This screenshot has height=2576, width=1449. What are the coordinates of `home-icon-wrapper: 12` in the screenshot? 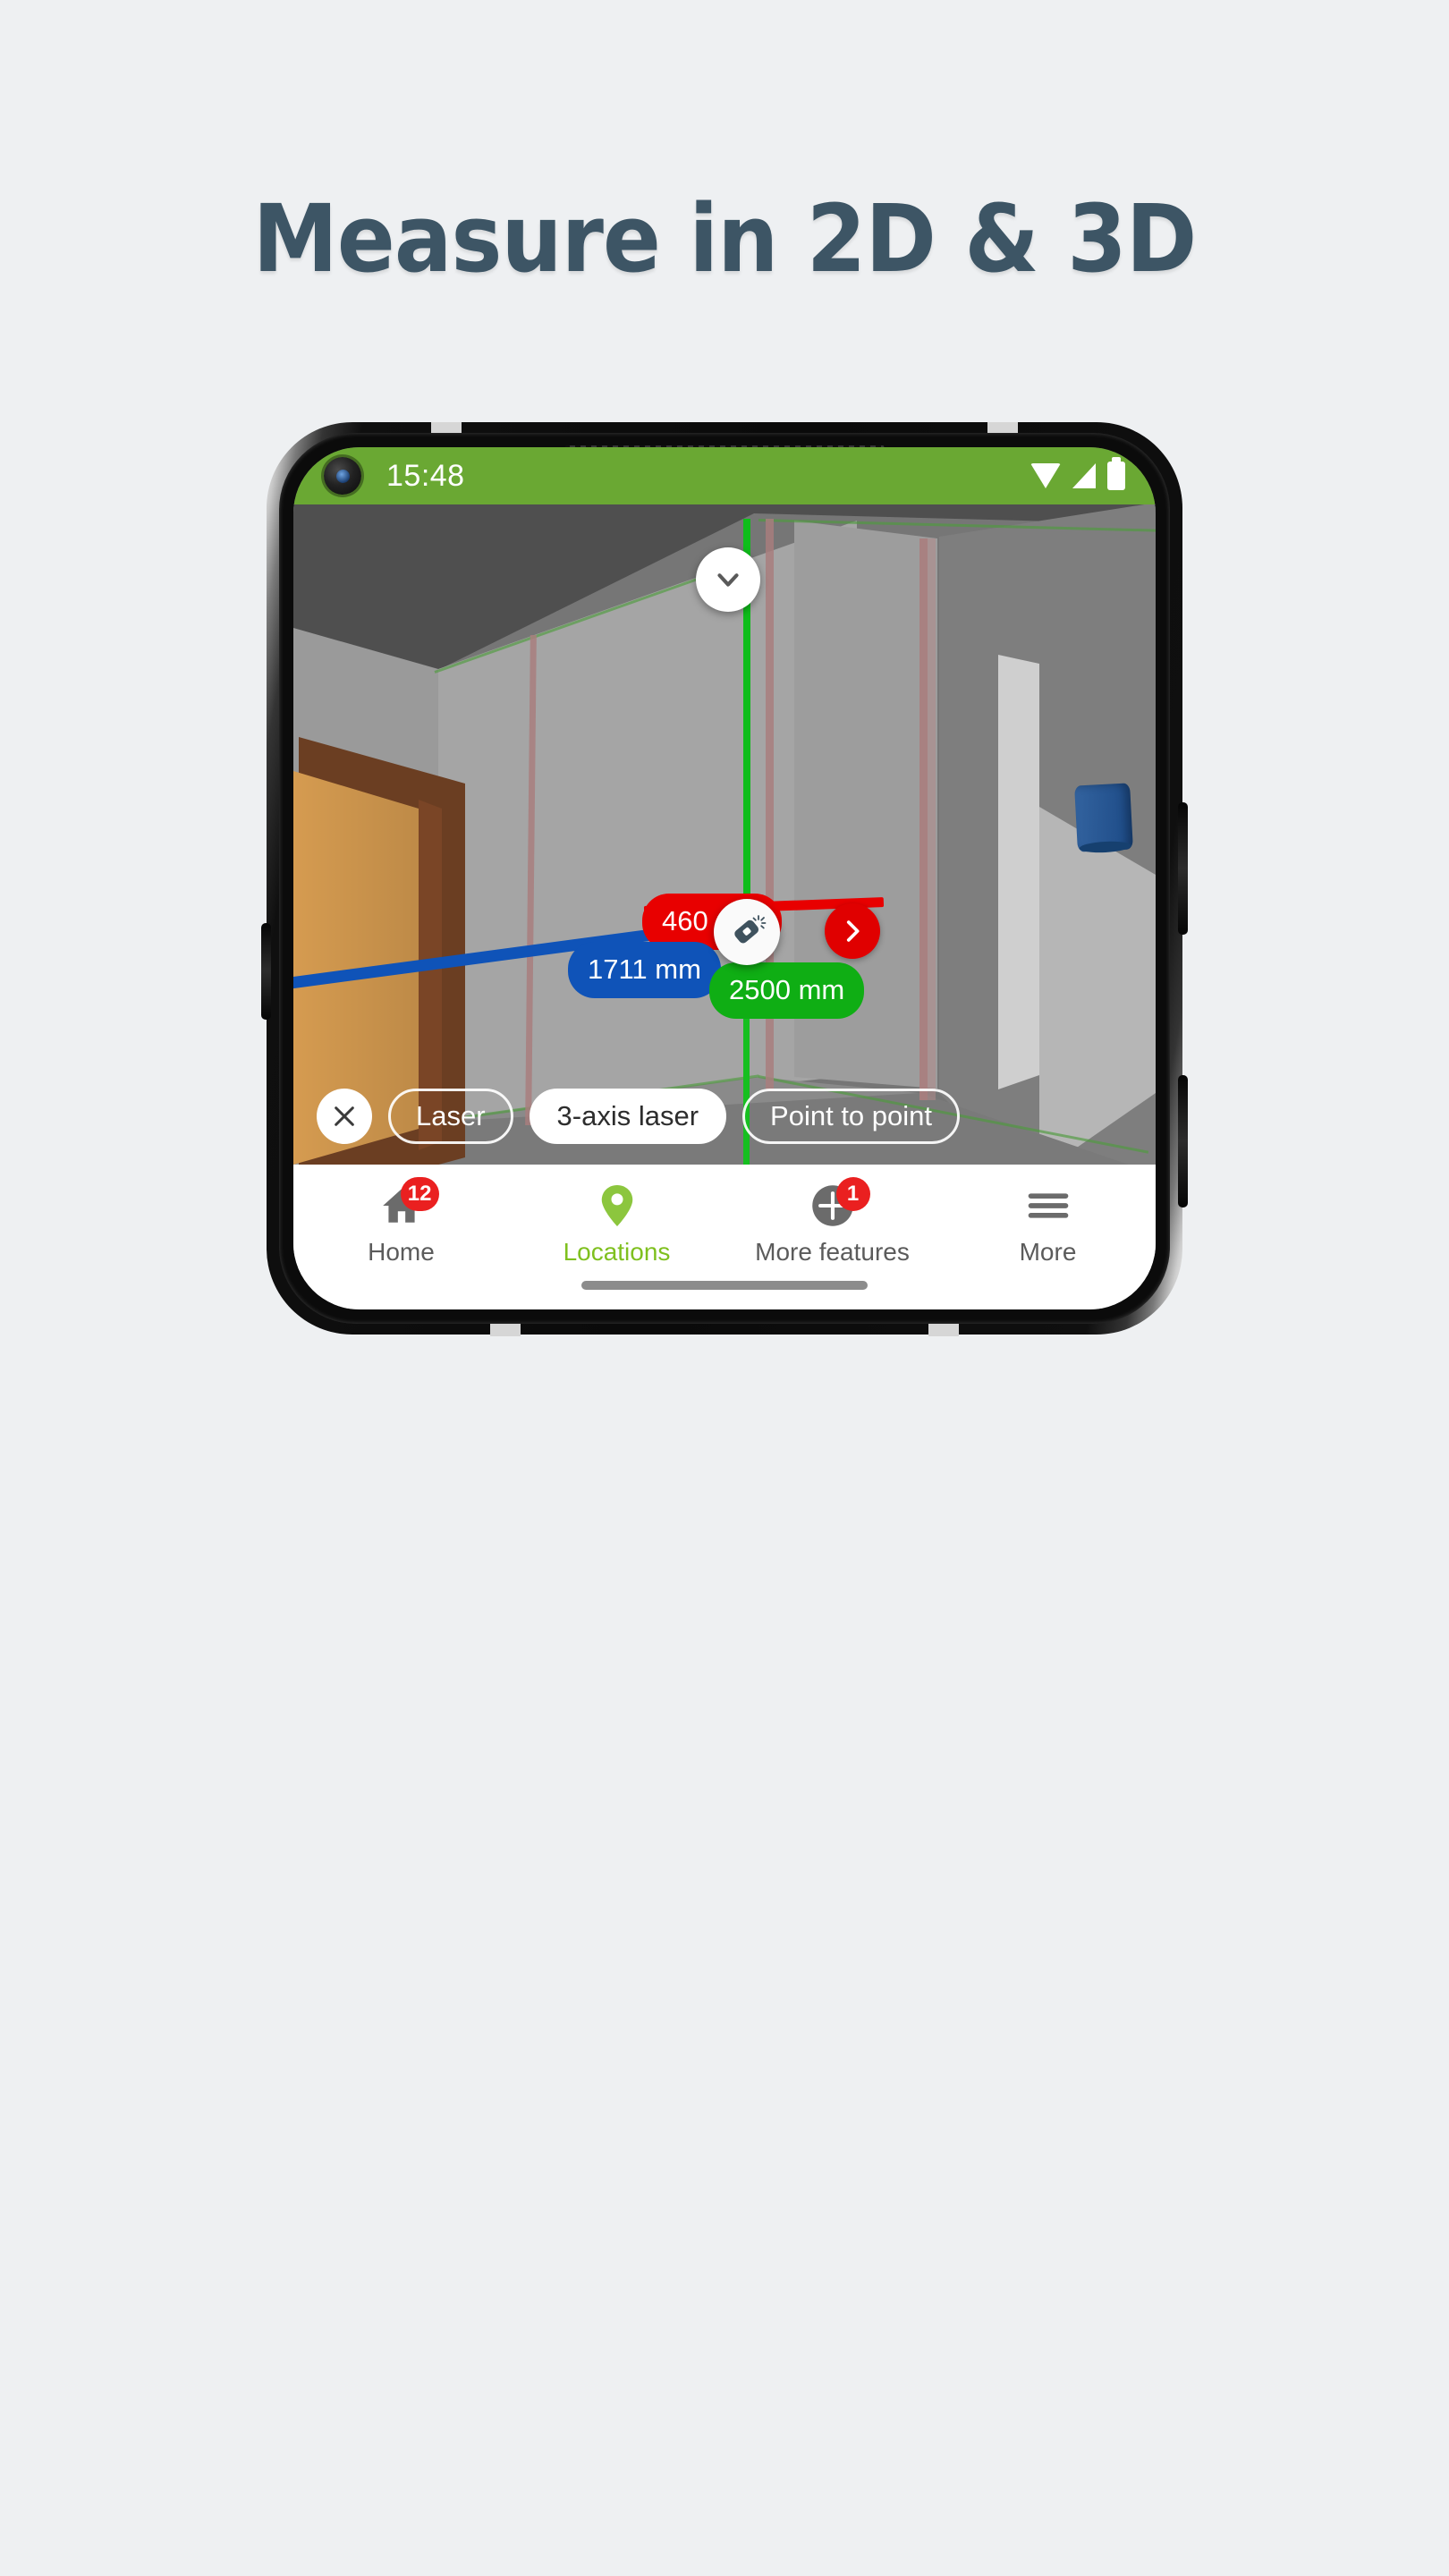 It's located at (406, 1204).